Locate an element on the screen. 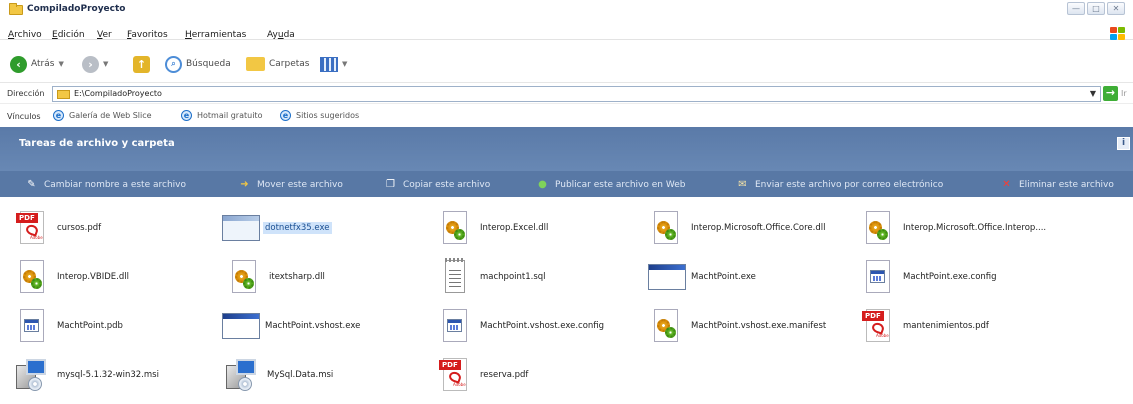 The height and width of the screenshot is (404, 1133). search-icon: ⌕ is located at coordinates (173, 64).